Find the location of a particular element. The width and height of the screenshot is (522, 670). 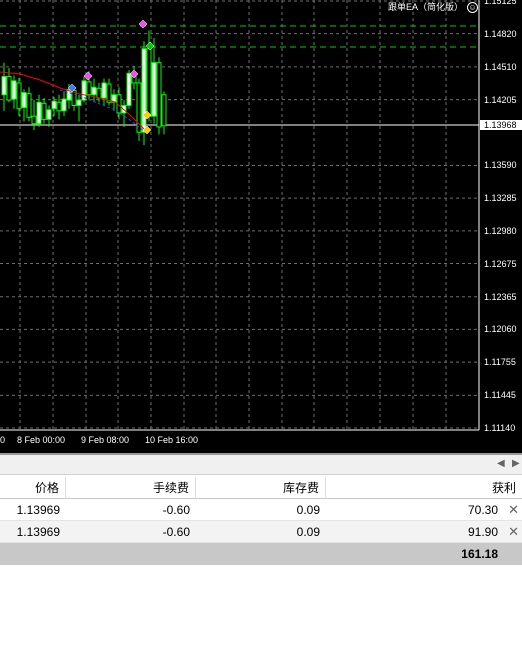

time-tick-label: 0 is located at coordinates (3, 440).